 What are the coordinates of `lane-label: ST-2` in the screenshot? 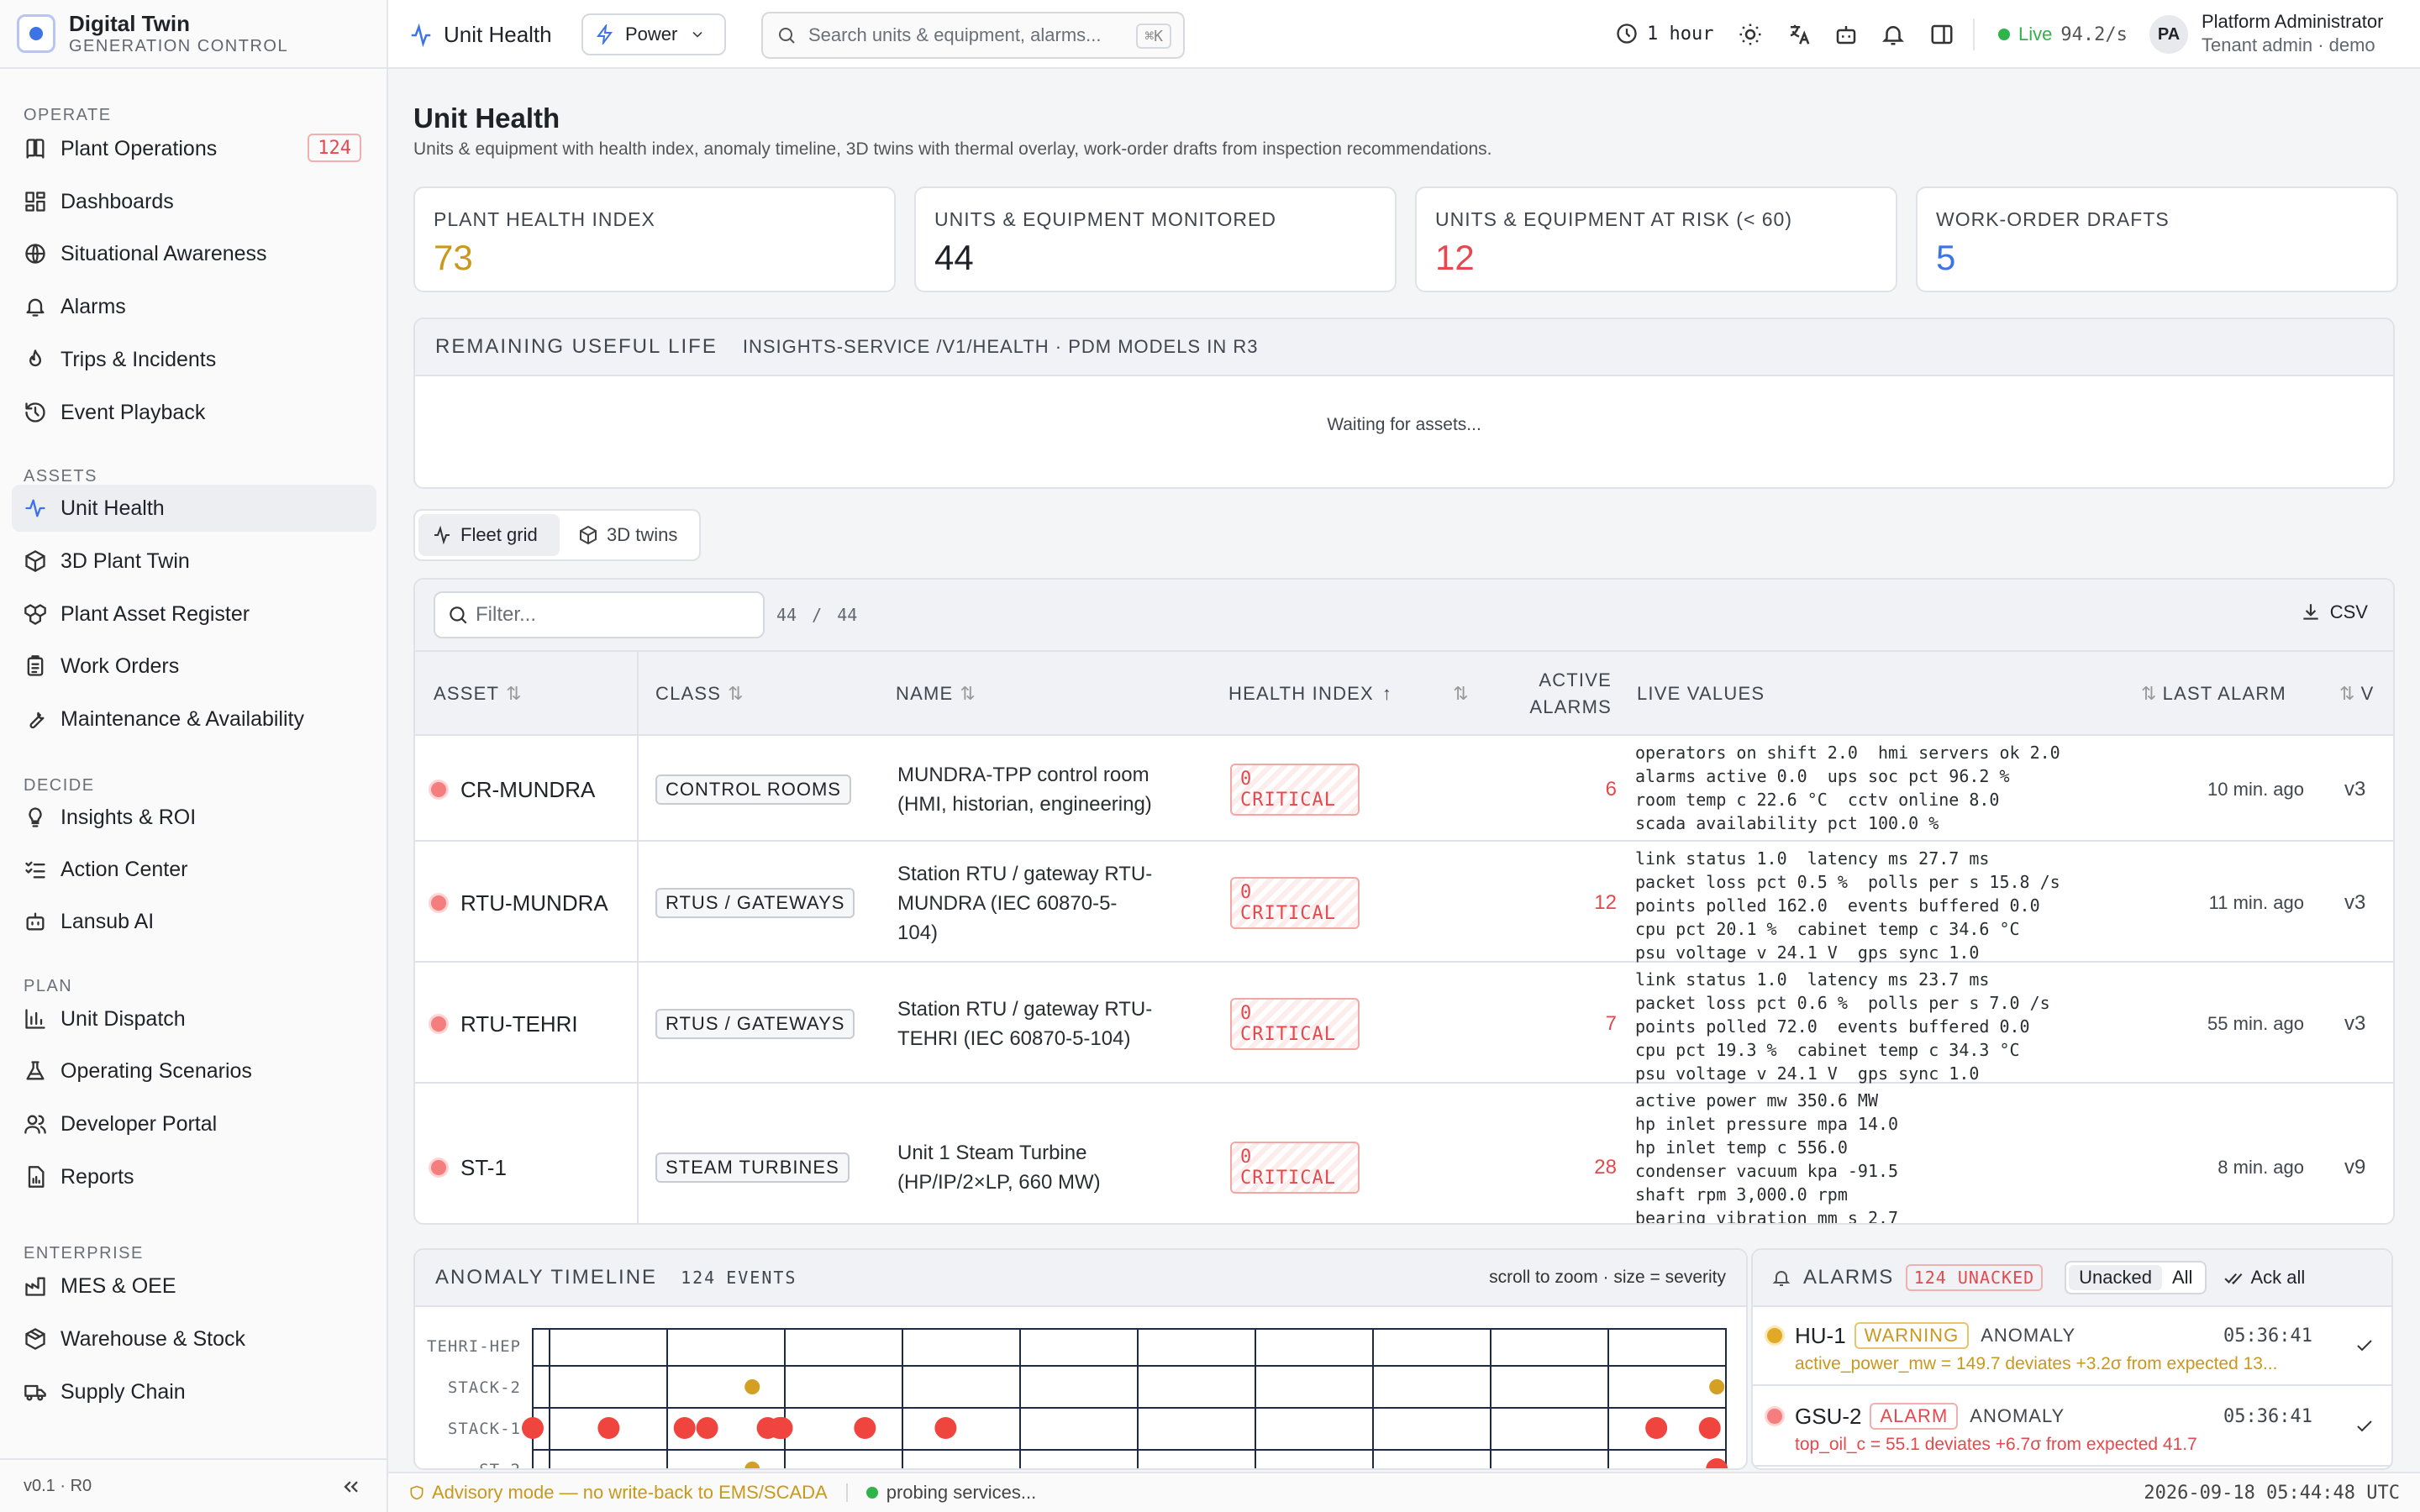 It's located at (500, 1465).